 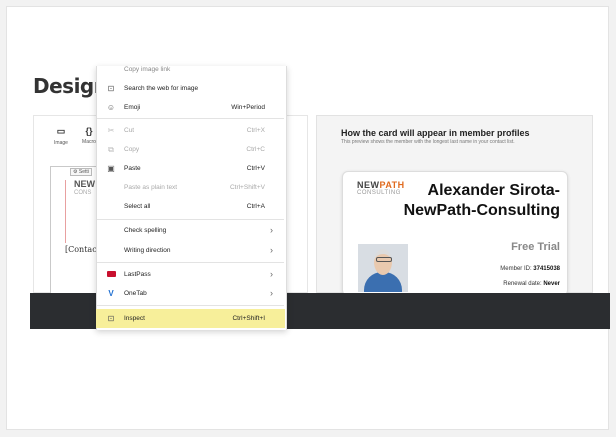 What do you see at coordinates (89, 142) in the screenshot?
I see `toolbar-macro-label: Macro` at bounding box center [89, 142].